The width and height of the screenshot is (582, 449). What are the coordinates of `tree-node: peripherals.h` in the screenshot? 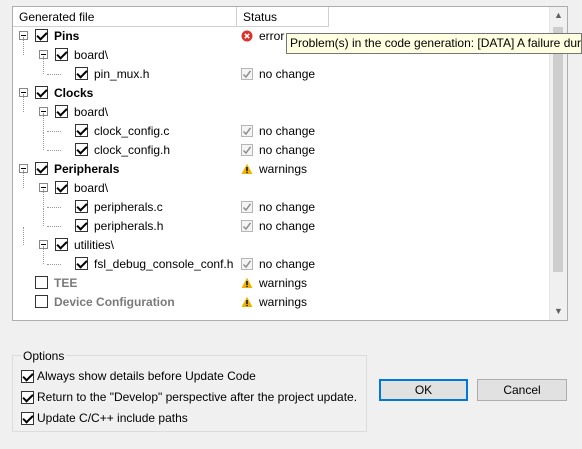 It's located at (140, 222).